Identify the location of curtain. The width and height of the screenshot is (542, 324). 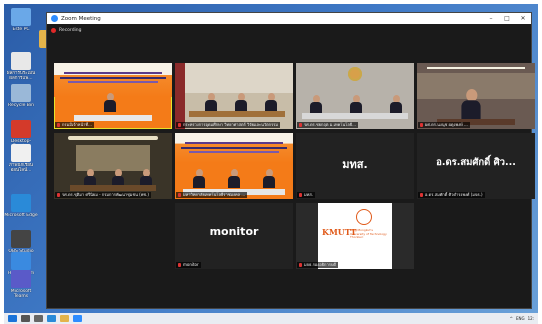
(180, 96).